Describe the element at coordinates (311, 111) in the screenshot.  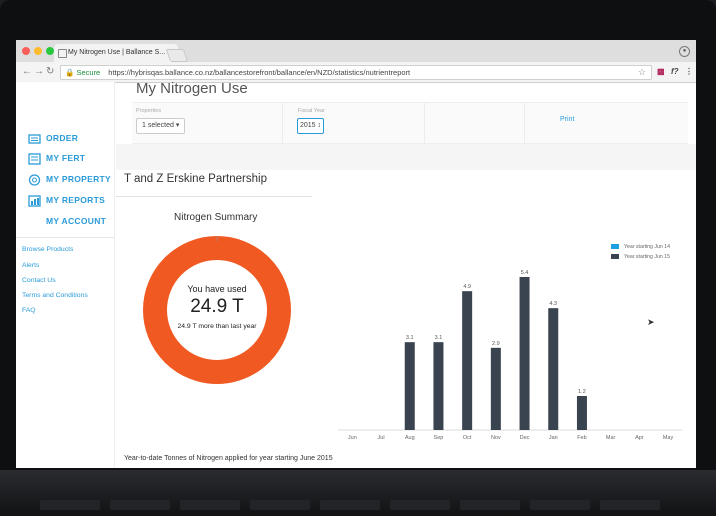
I see `fiscal-year-label: Fiscal Year` at that location.